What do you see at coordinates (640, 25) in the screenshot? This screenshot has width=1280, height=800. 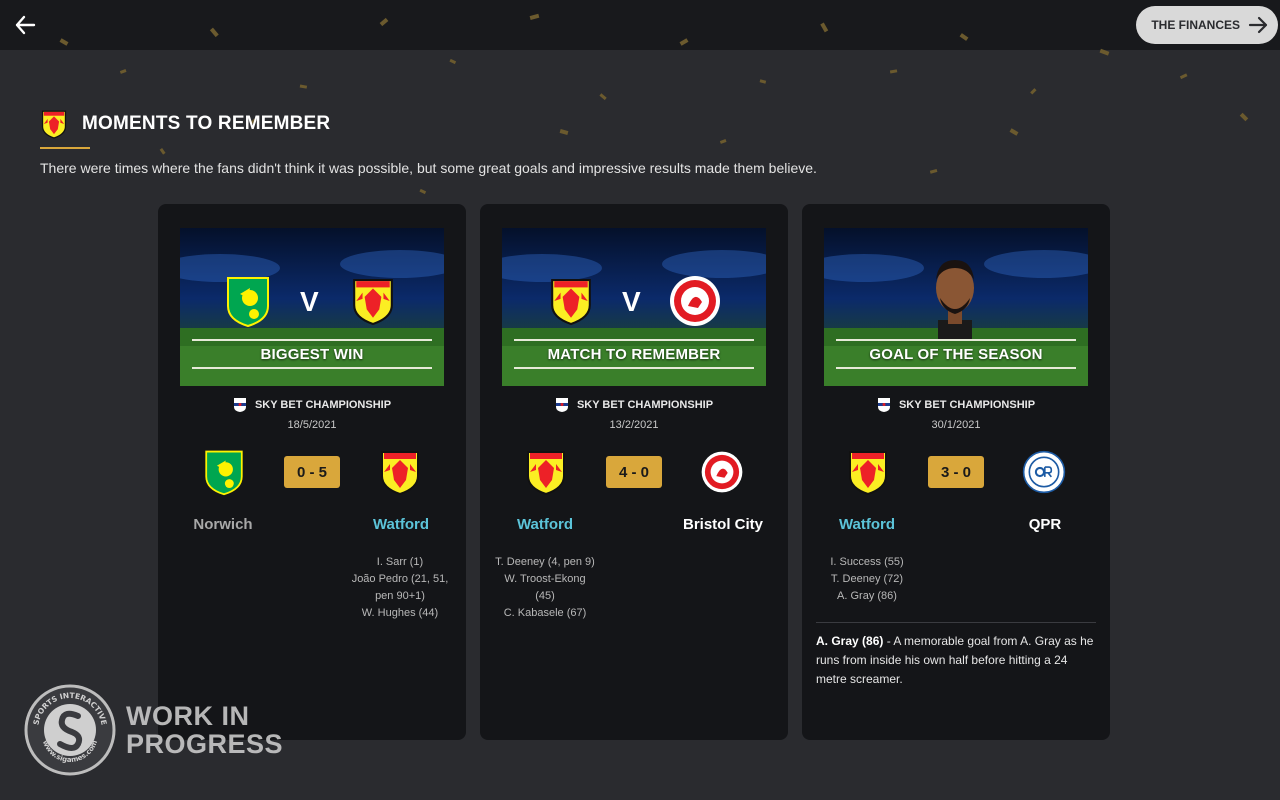 I see `top-bar: THE FINANCES` at bounding box center [640, 25].